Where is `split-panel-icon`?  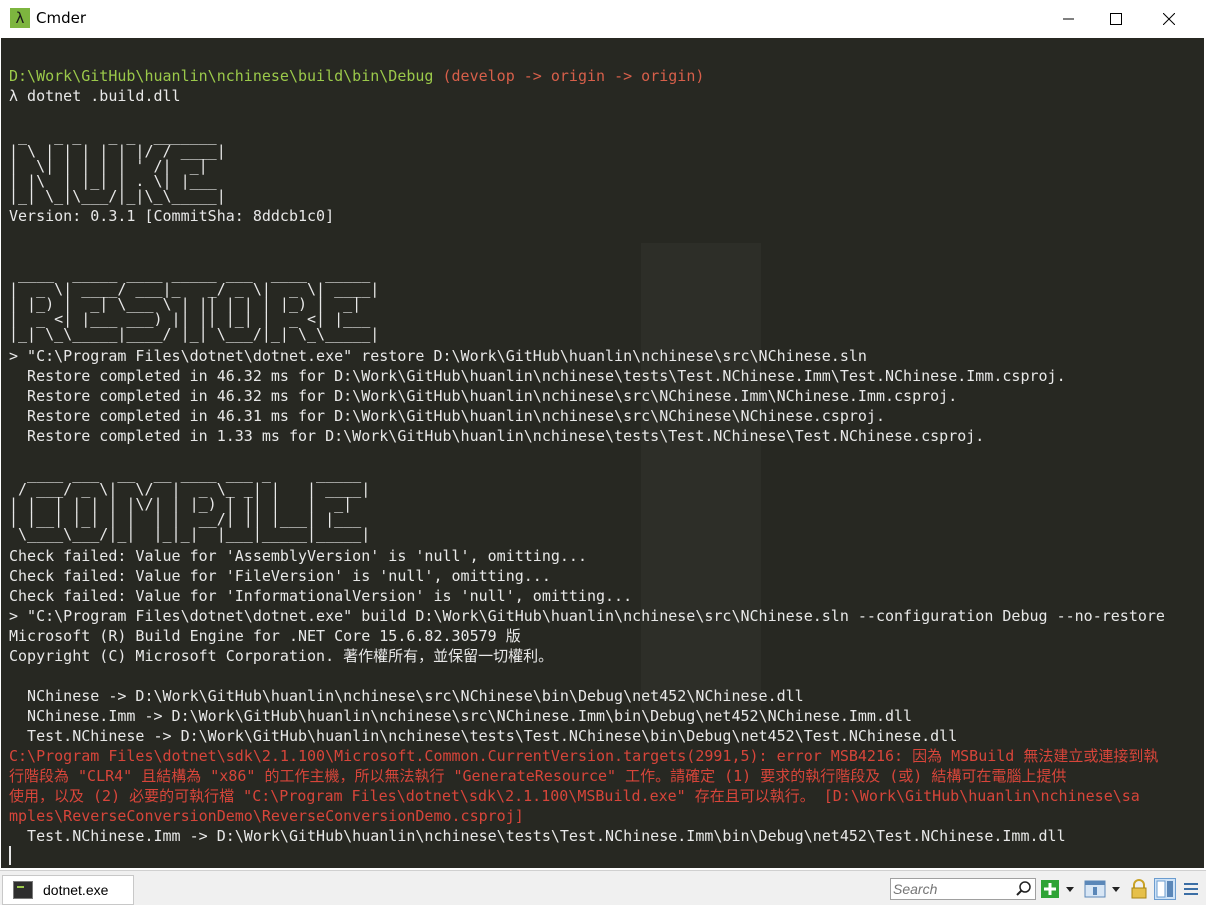 split-panel-icon is located at coordinates (1165, 889).